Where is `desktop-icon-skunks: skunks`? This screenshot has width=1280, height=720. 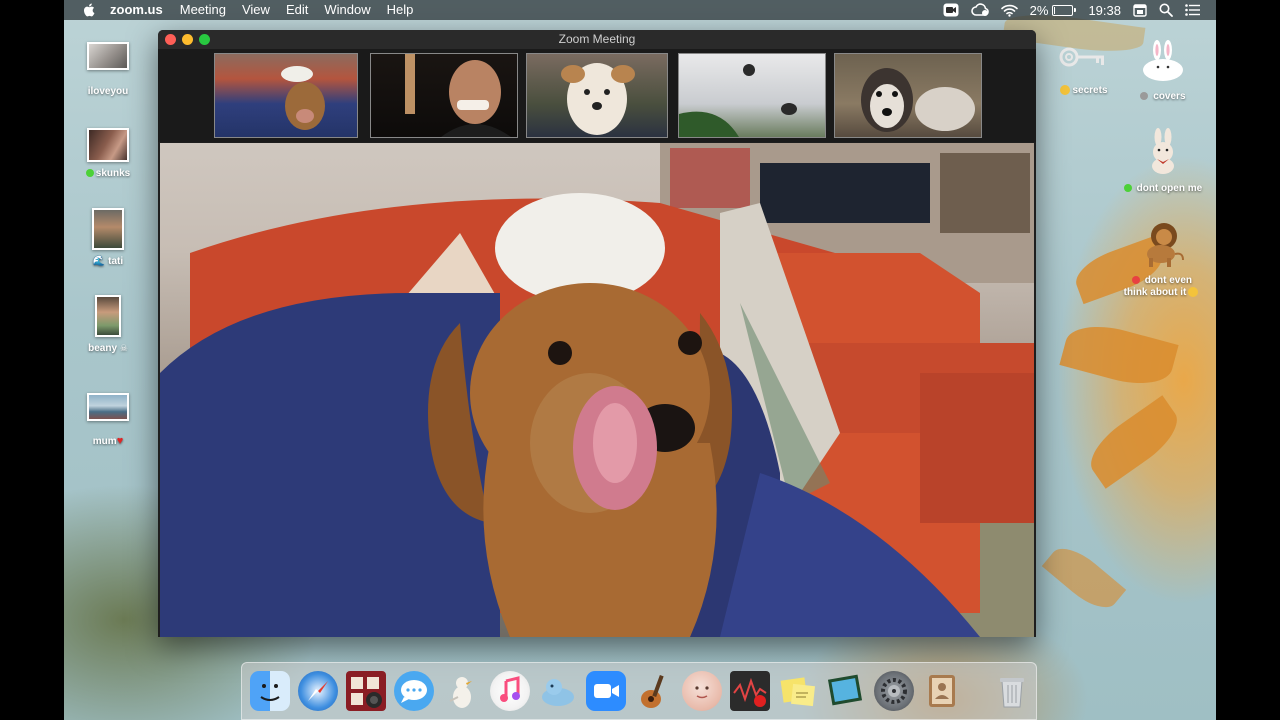
desktop-icon-skunks: skunks is located at coordinates (108, 153).